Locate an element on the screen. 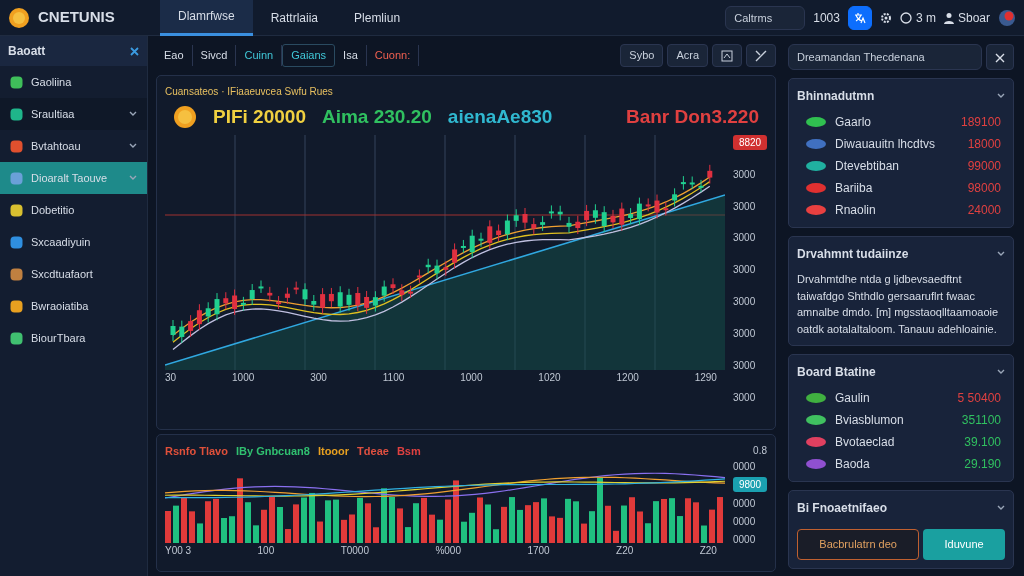 The image size is (1024, 576). axis-label: 1200 is located at coordinates (627, 378).